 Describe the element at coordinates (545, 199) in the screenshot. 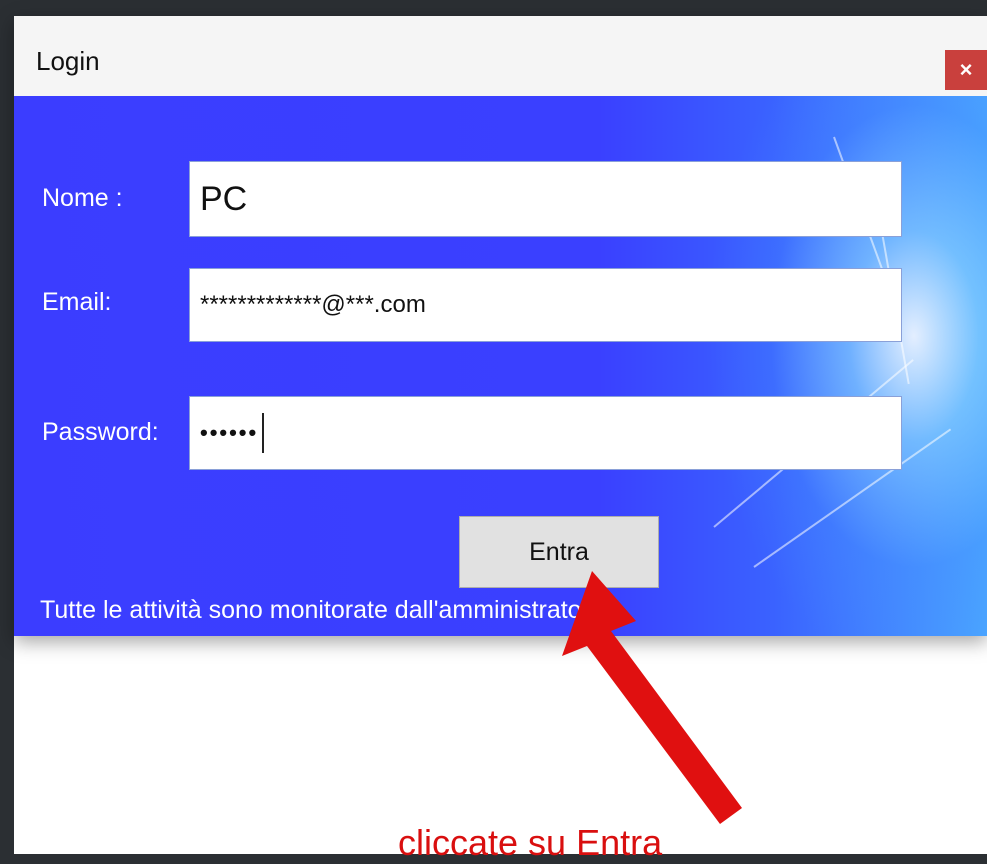

I see `nome-field: PC` at that location.